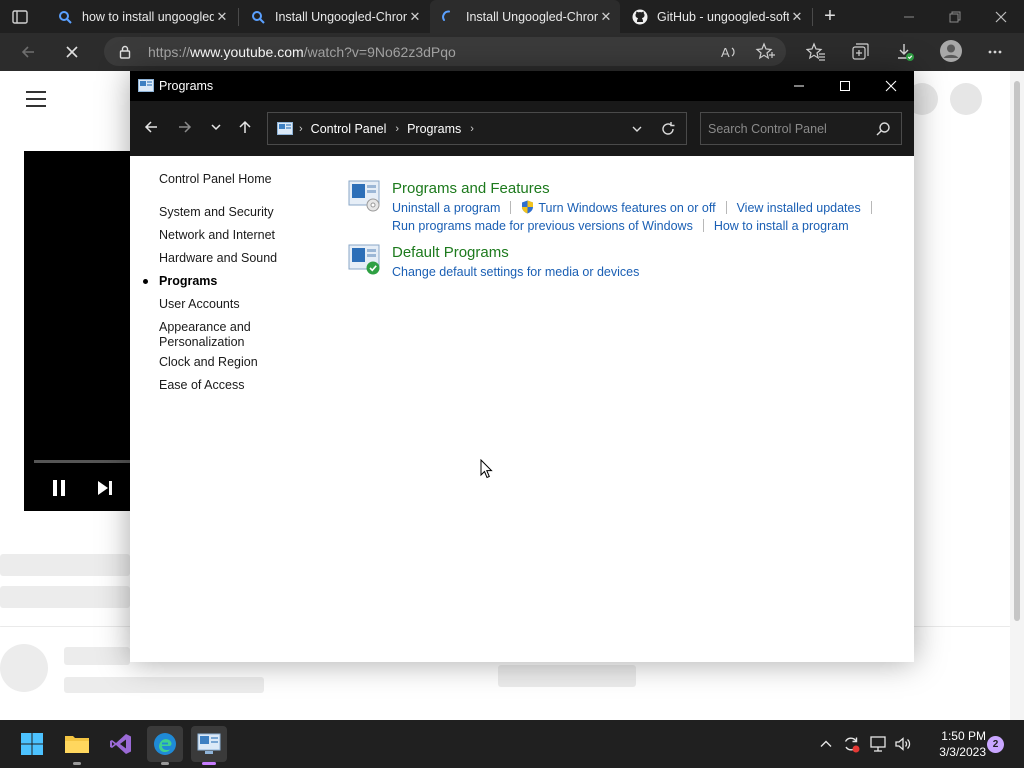 The width and height of the screenshot is (1024, 768). Describe the element at coordinates (966, 99) in the screenshot. I see `placeholder-avatar` at that location.